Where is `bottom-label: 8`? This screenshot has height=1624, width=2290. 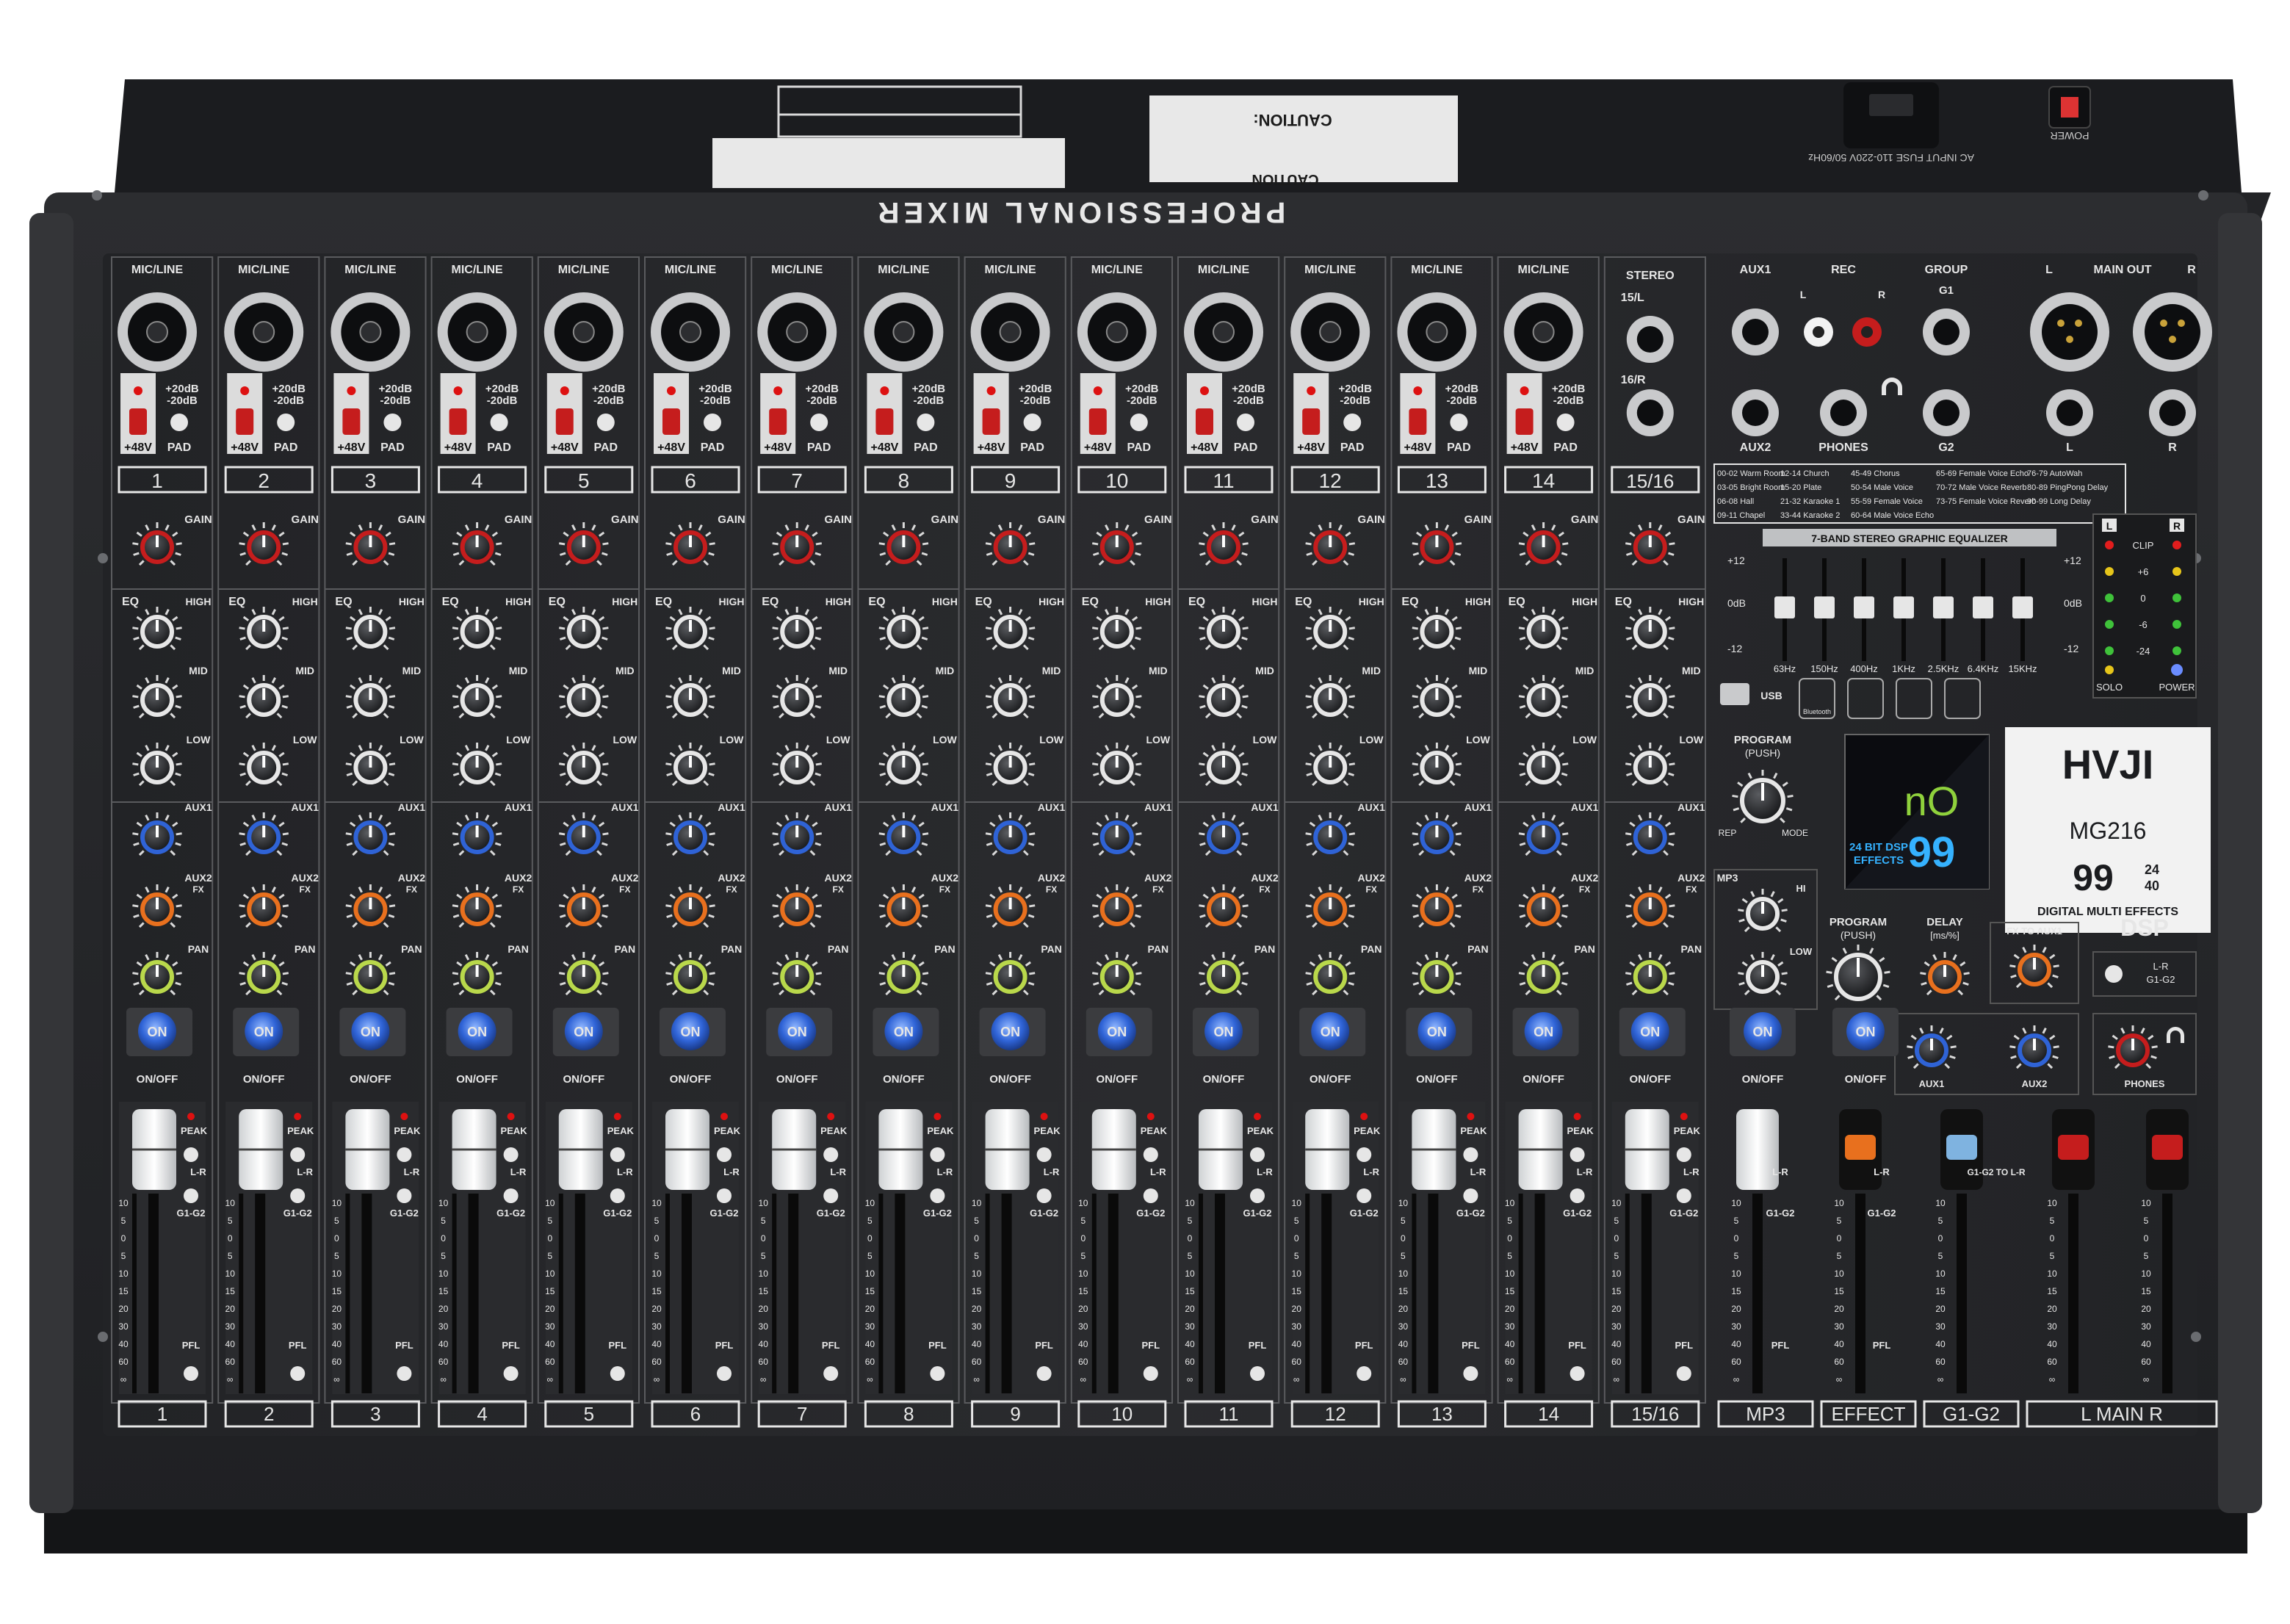
bottom-label: 8 is located at coordinates (908, 1414).